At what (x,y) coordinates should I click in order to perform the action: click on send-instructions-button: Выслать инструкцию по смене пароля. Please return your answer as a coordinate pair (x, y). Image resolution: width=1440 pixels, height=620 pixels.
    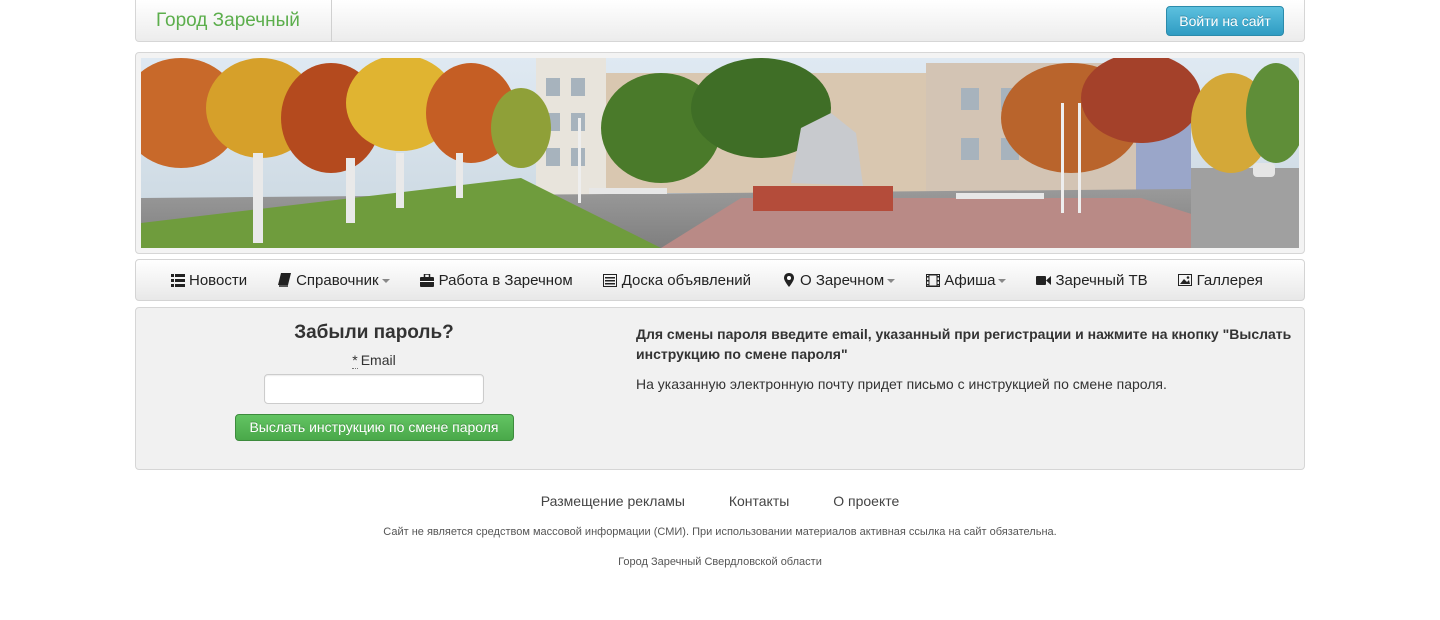
    Looking at the image, I should click on (374, 427).